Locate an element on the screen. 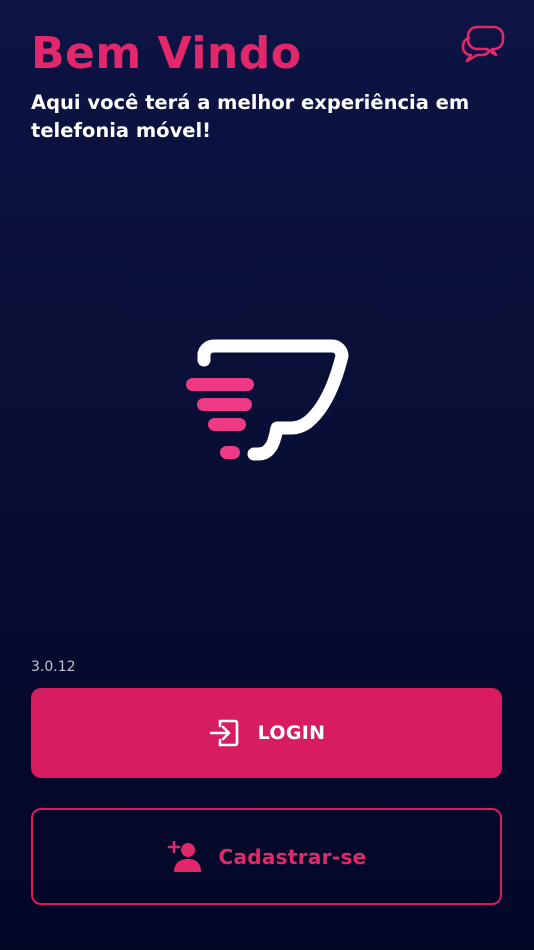 This screenshot has width=534, height=950. register-button: Cadastrar-se is located at coordinates (266, 856).